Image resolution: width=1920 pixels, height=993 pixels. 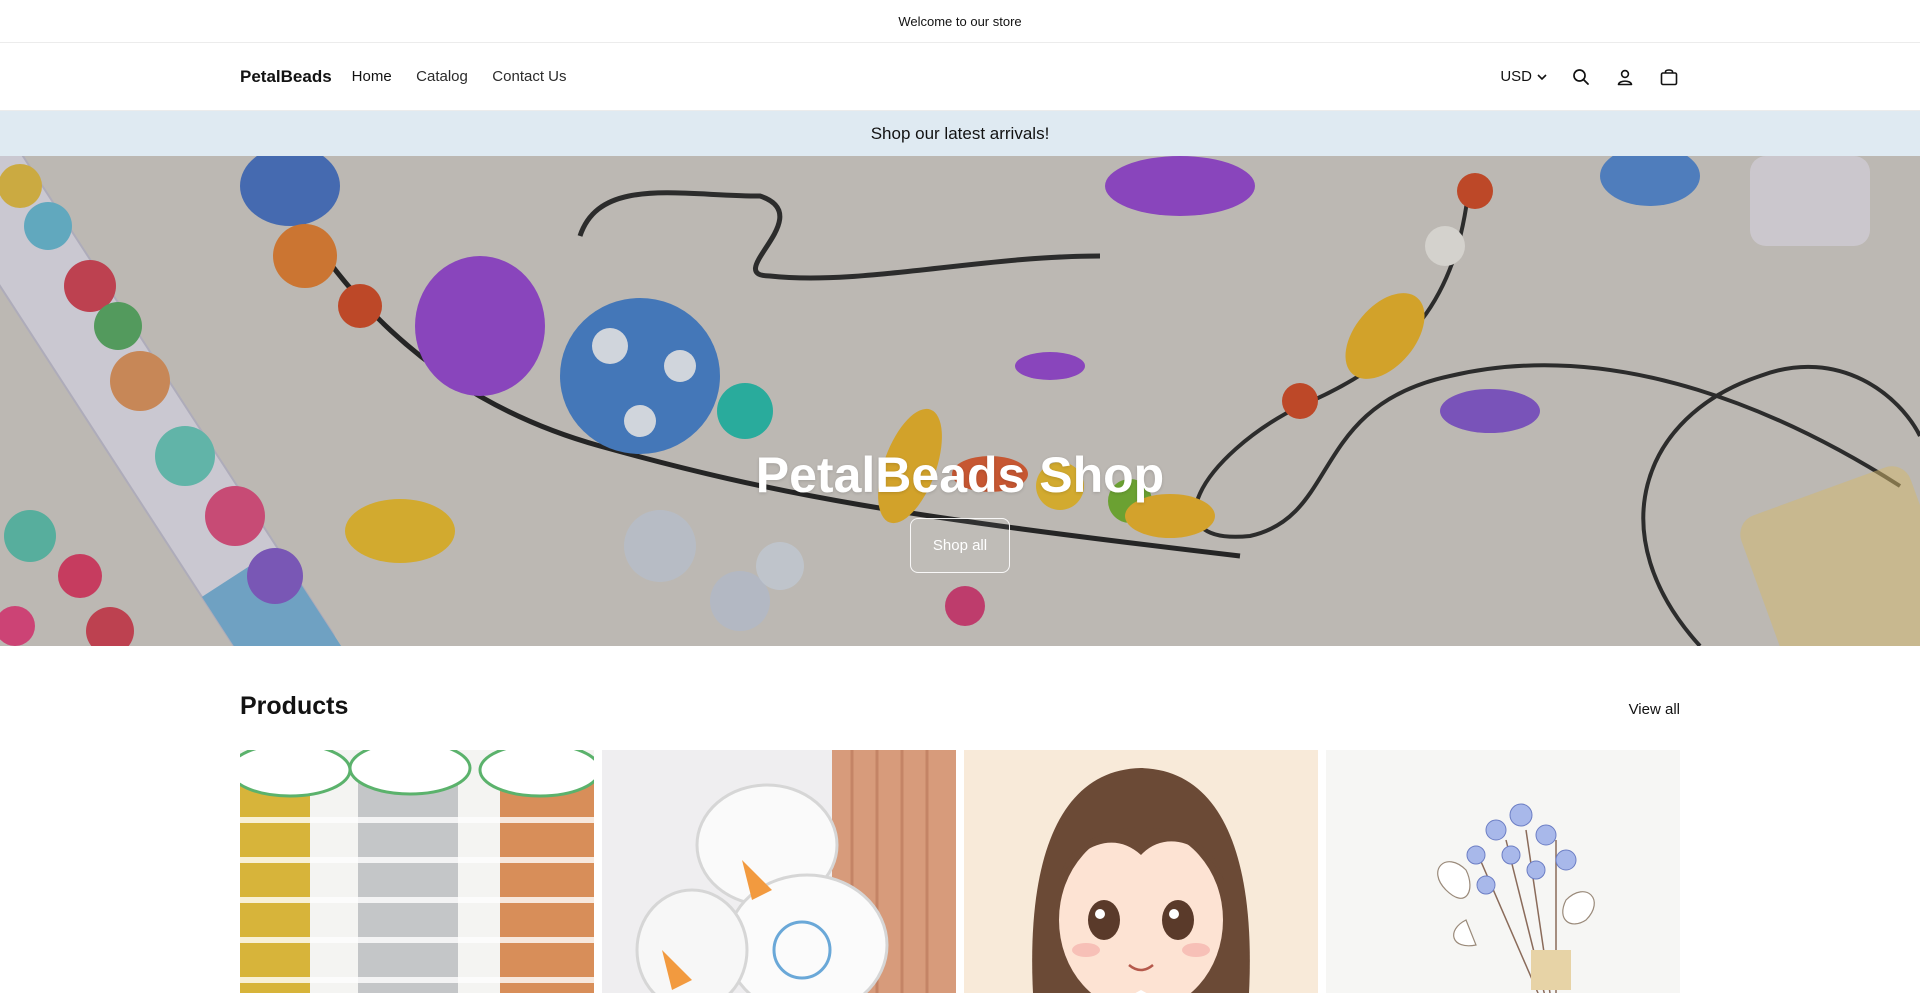 I want to click on products-title: Products, so click(x=294, y=706).